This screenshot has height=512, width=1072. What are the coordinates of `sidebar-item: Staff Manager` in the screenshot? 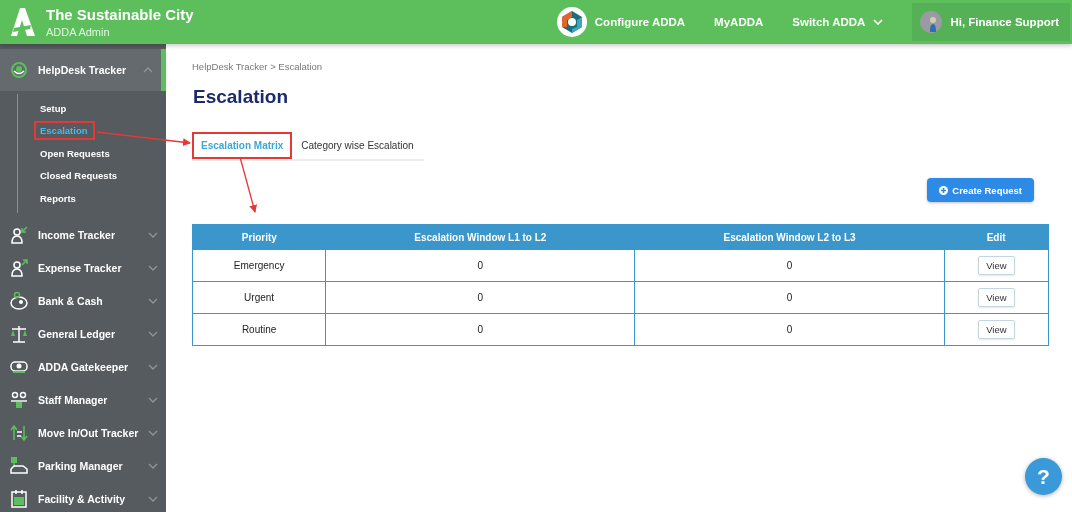 It's located at (83, 400).